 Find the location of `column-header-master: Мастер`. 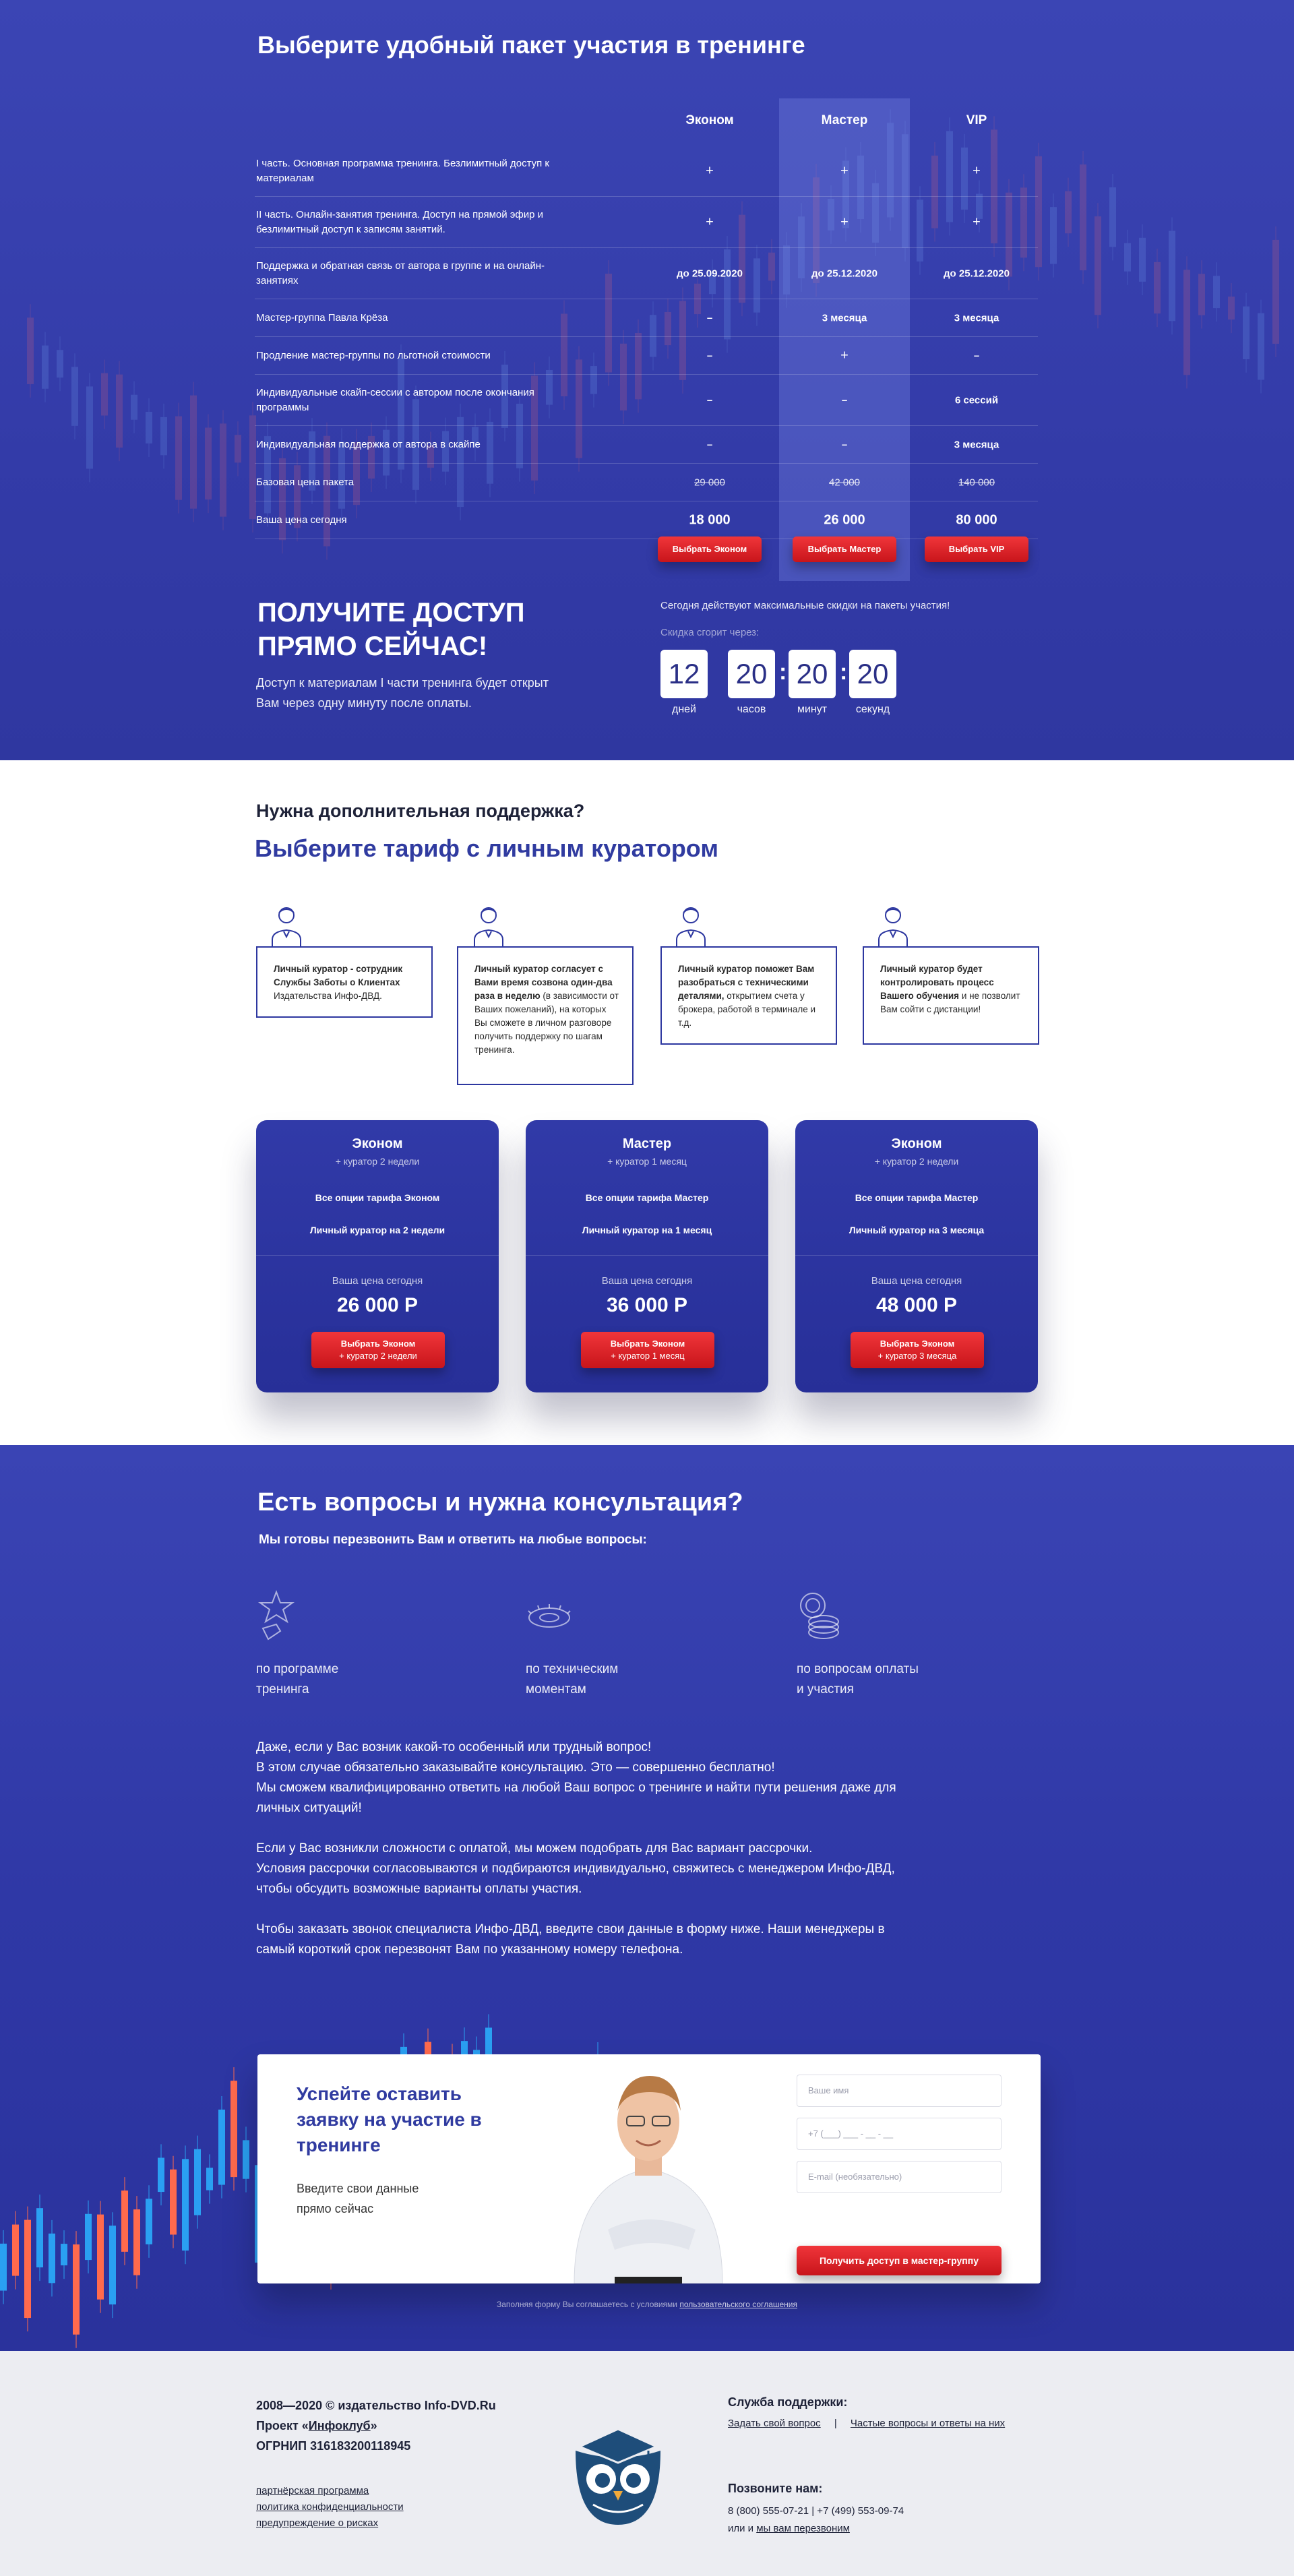

column-header-master: Мастер is located at coordinates (844, 120).